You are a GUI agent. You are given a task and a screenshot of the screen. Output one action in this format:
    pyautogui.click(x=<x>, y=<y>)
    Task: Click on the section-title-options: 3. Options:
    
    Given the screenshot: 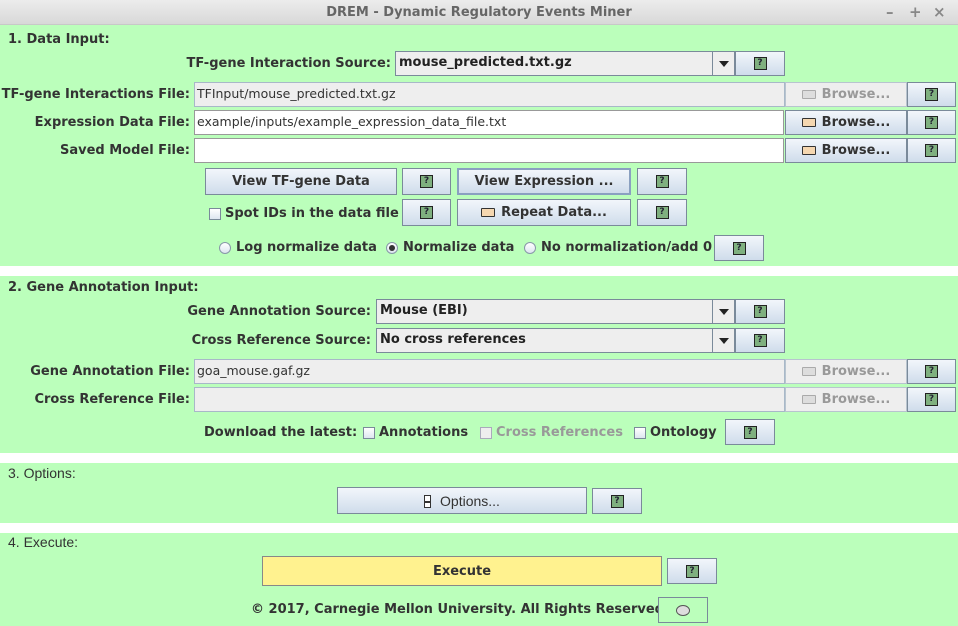 What is the action you would take?
    pyautogui.click(x=42, y=473)
    